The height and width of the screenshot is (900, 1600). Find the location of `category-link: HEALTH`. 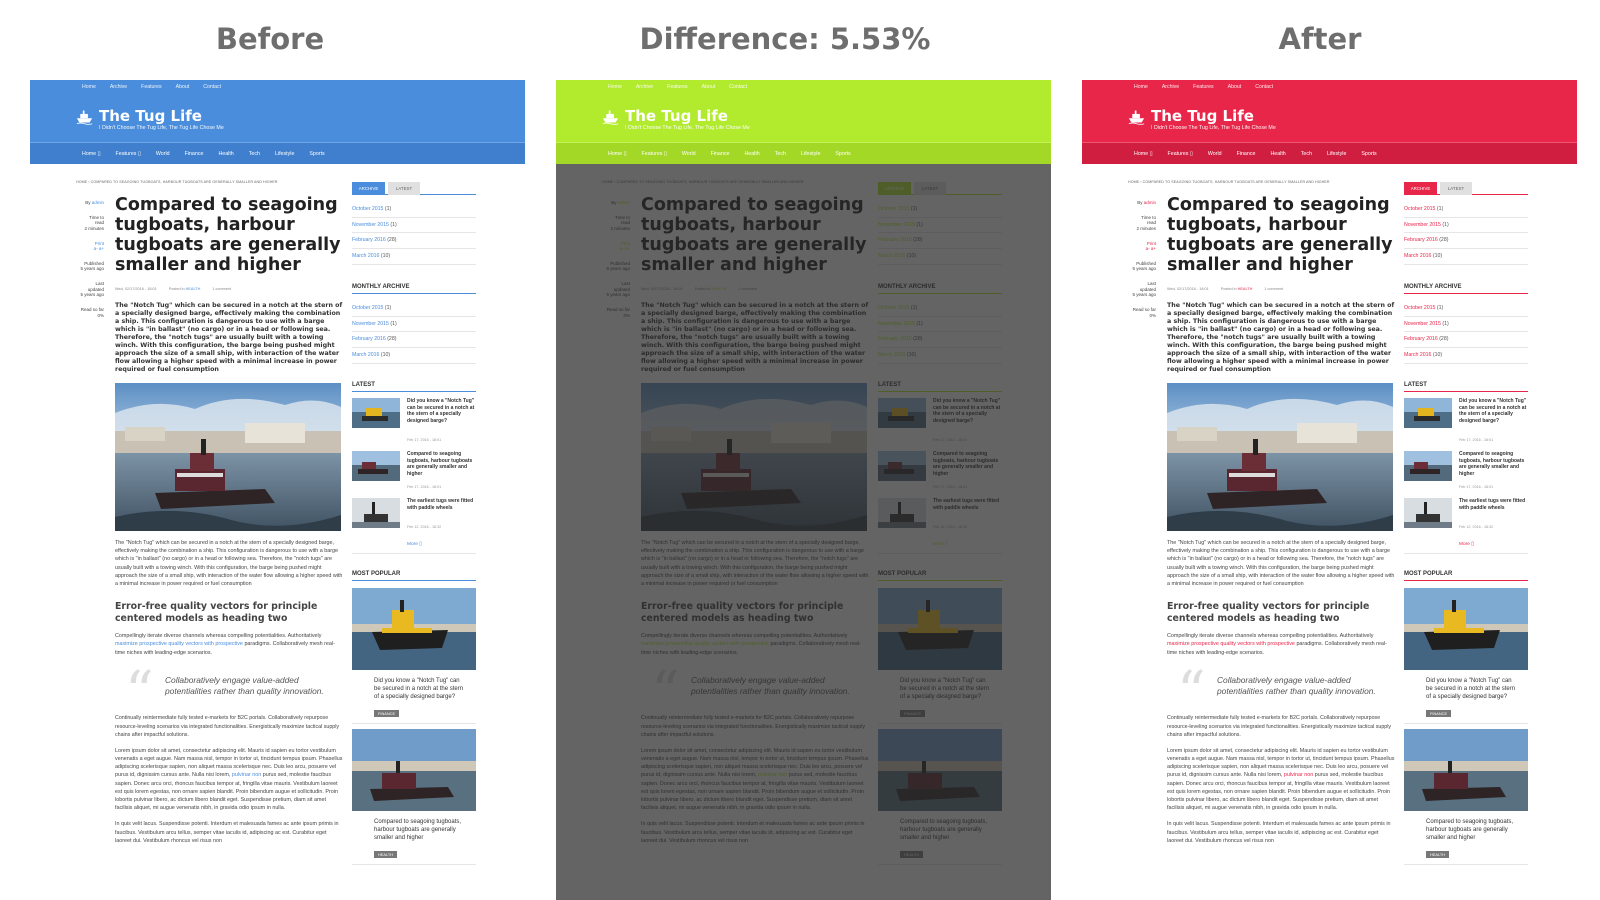

category-link: HEALTH is located at coordinates (1245, 289).